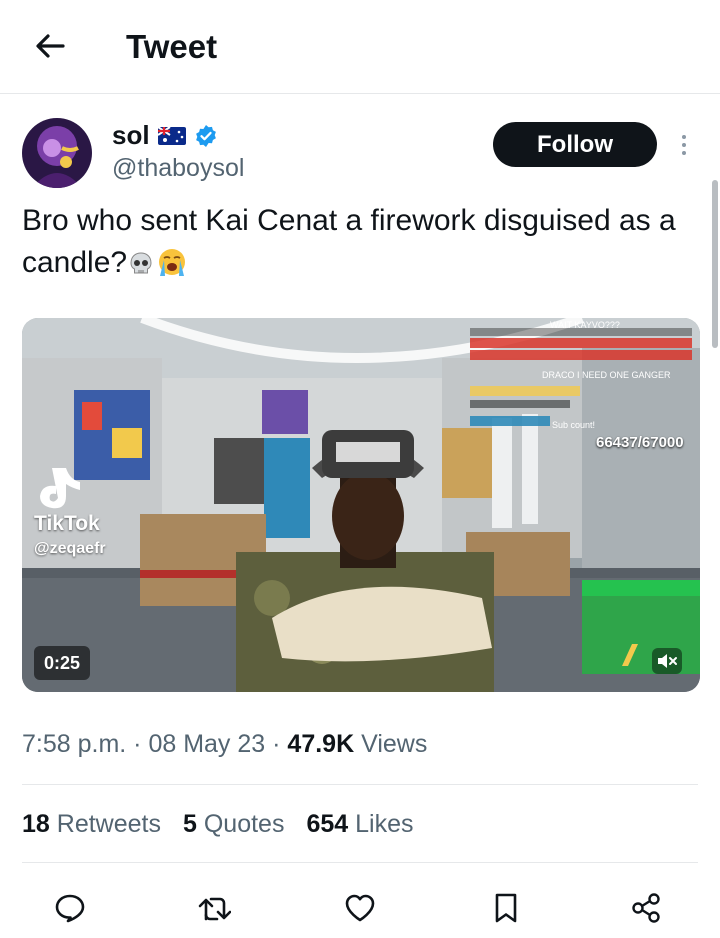 The width and height of the screenshot is (720, 938). What do you see at coordinates (131, 135) in the screenshot?
I see `display-name: sol` at bounding box center [131, 135].